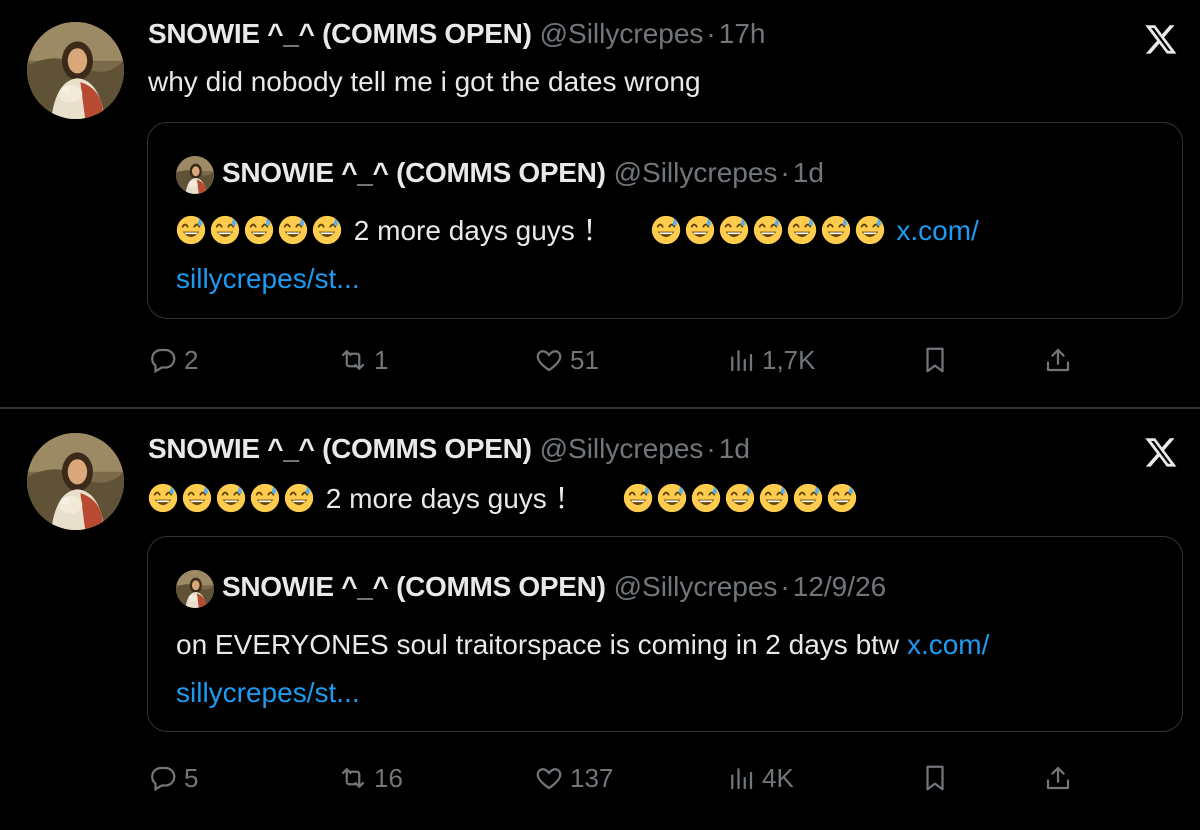 The height and width of the screenshot is (830, 1200). I want to click on repost-count: 1, so click(381, 360).